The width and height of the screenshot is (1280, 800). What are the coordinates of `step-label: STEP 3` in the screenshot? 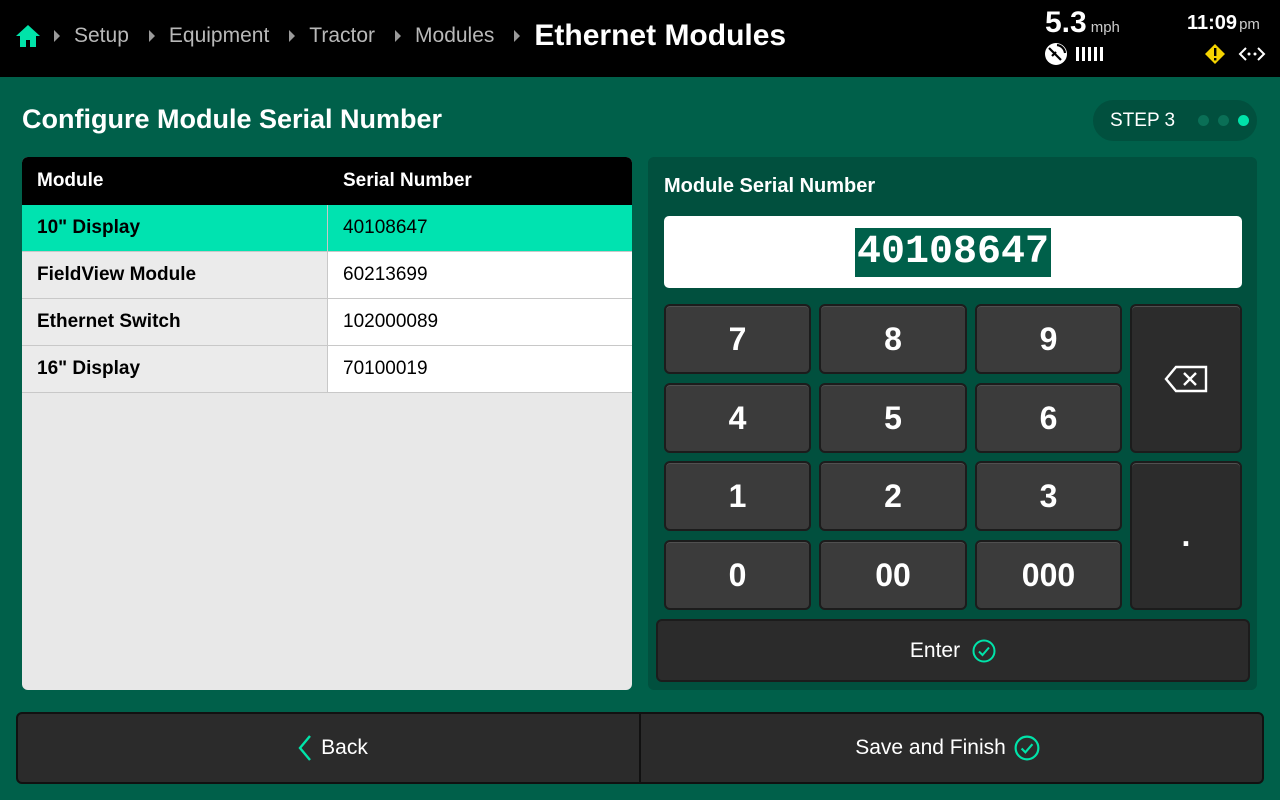 It's located at (1143, 120).